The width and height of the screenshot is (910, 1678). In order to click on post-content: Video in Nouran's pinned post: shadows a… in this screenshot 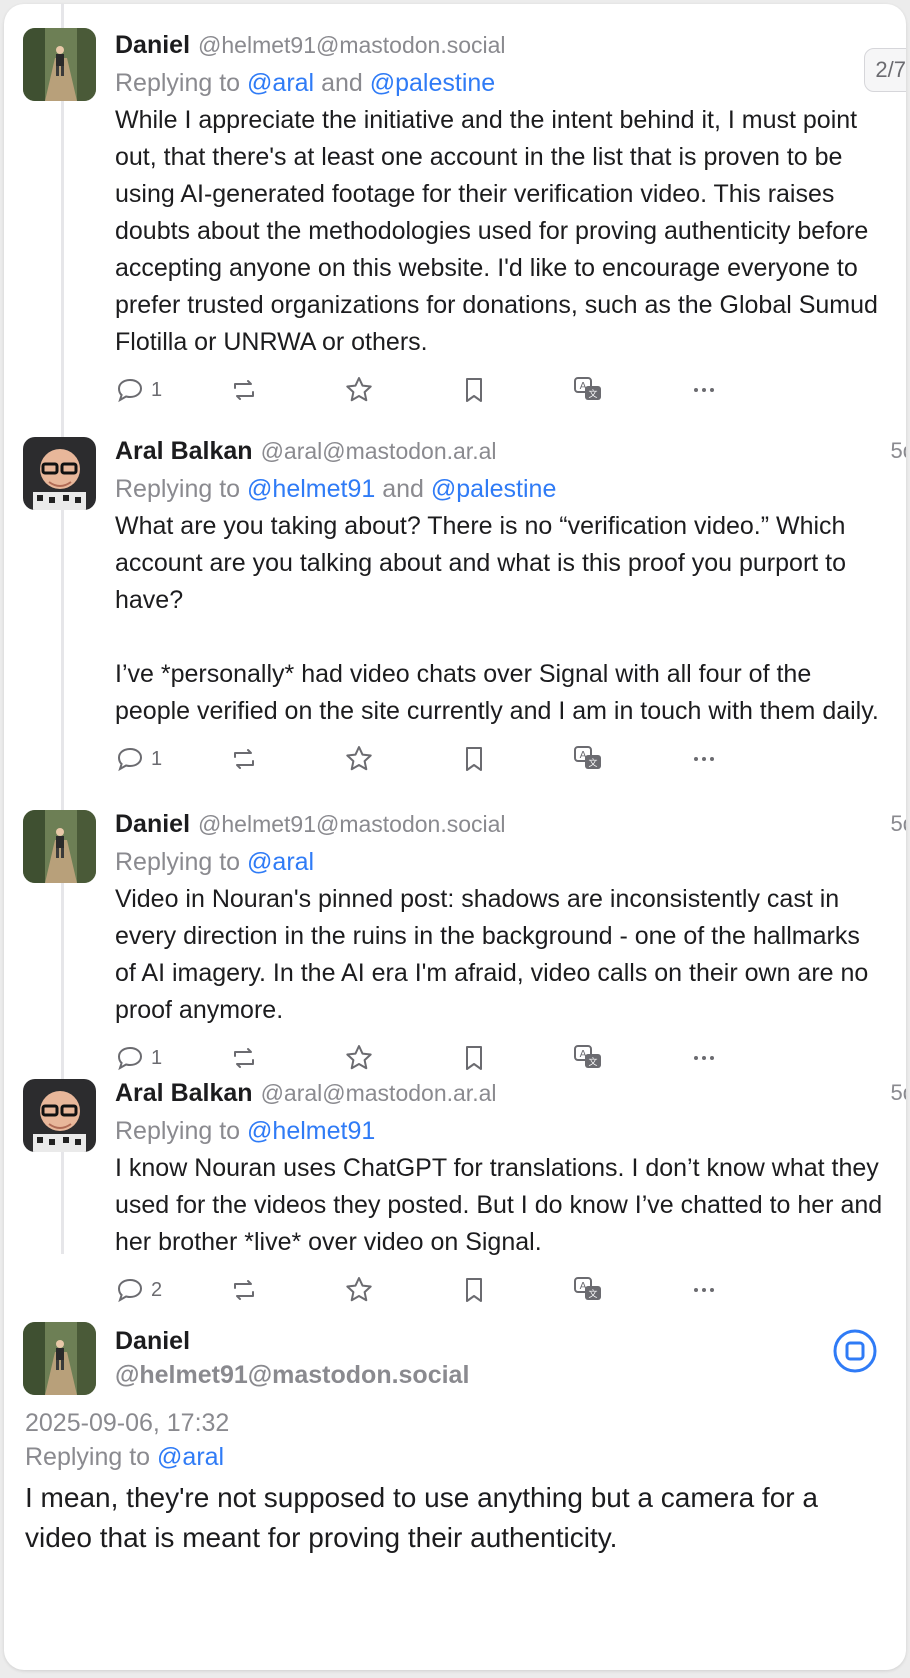, I will do `click(492, 954)`.